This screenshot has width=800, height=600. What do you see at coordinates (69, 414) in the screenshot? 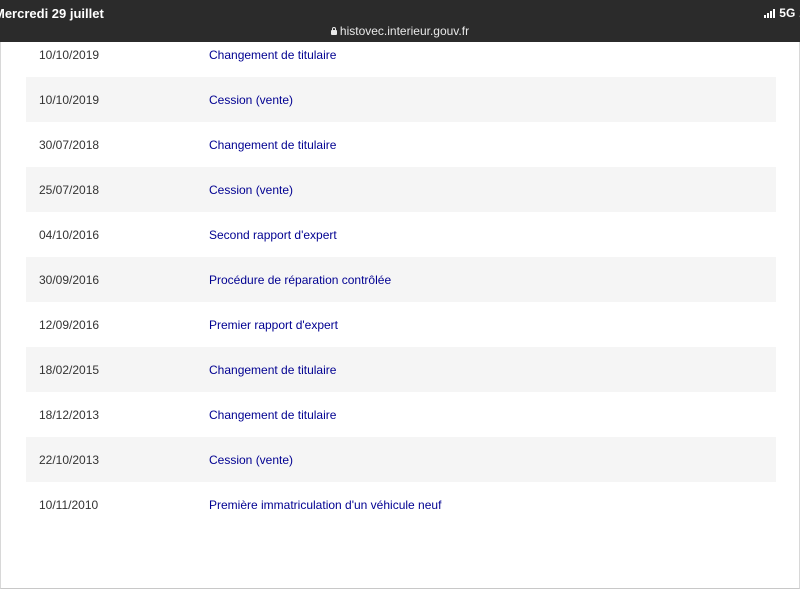
I see `row-date: 18/12/2013` at bounding box center [69, 414].